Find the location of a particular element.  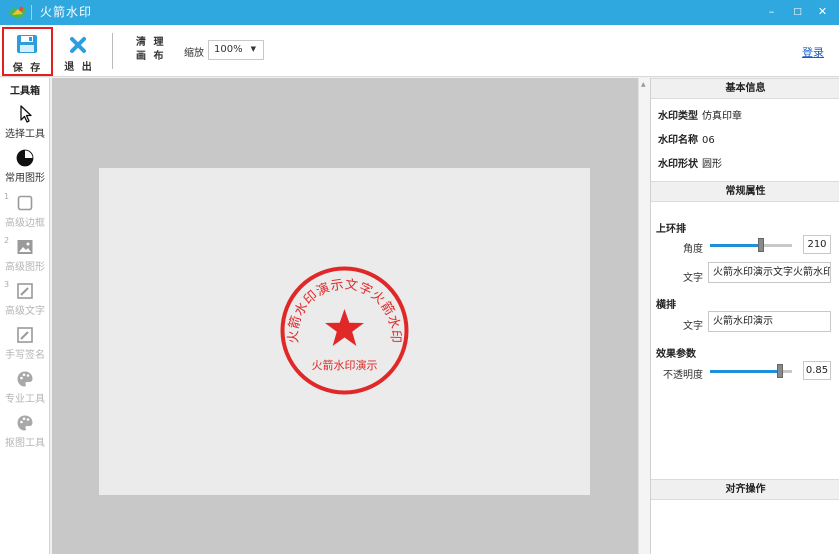

zoom-value: 100% is located at coordinates (228, 49).